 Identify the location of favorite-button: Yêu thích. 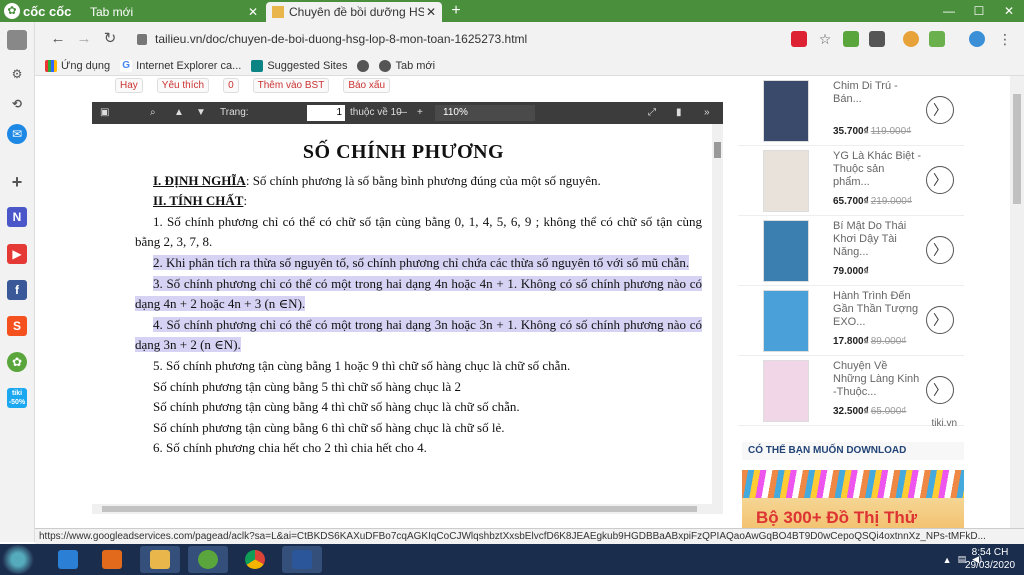
(183, 85).